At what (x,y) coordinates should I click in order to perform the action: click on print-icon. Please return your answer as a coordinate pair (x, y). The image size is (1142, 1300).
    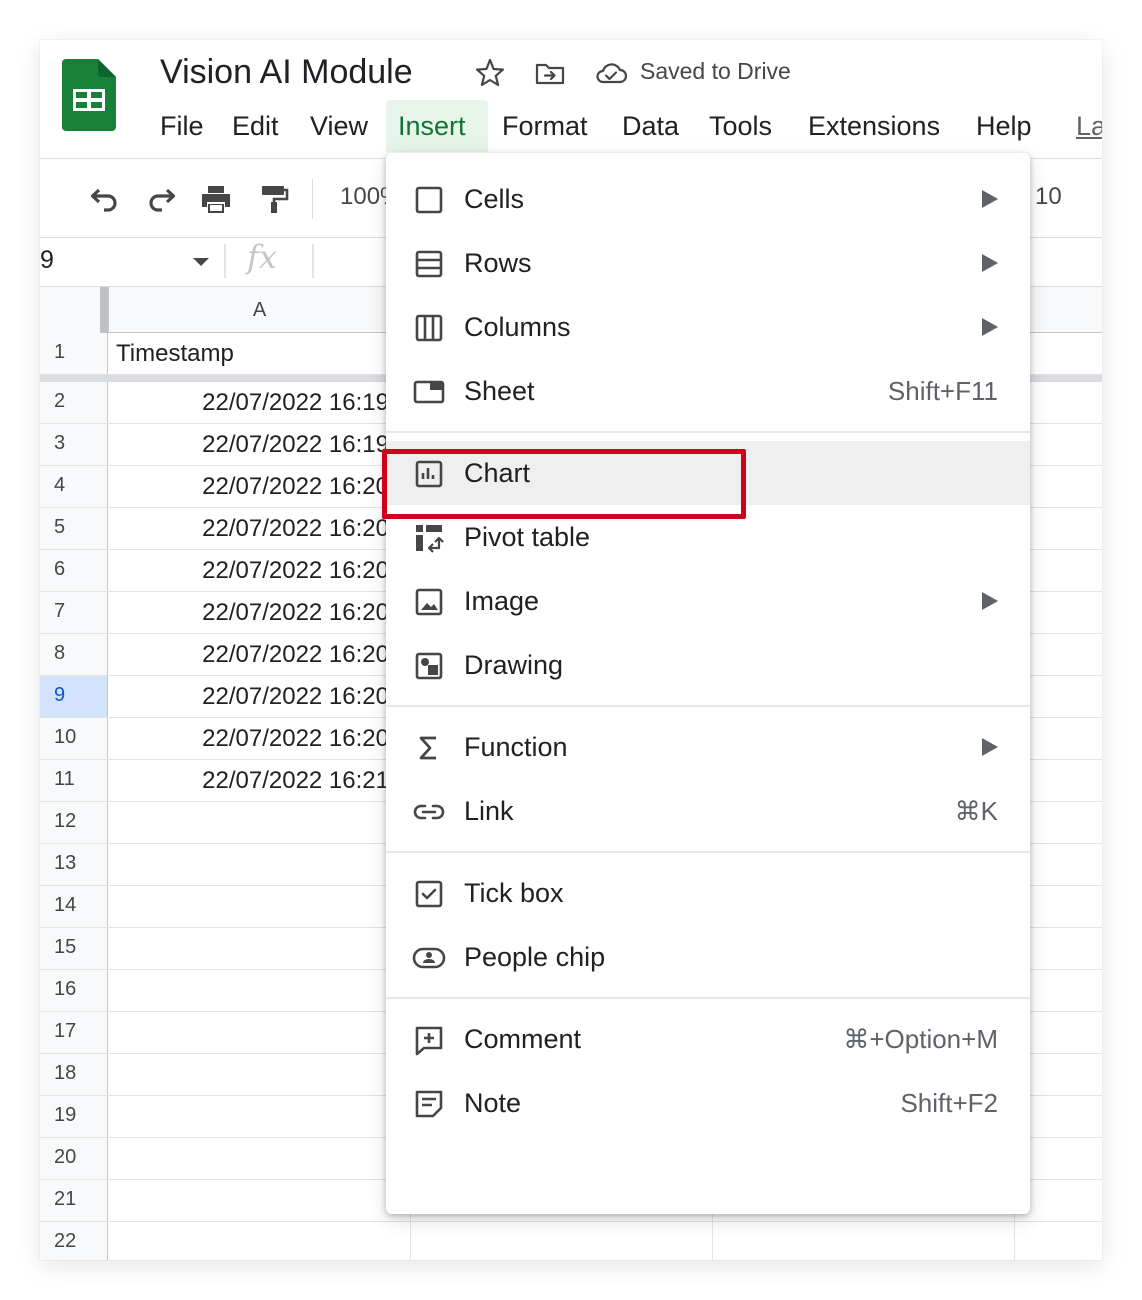
    Looking at the image, I should click on (216, 199).